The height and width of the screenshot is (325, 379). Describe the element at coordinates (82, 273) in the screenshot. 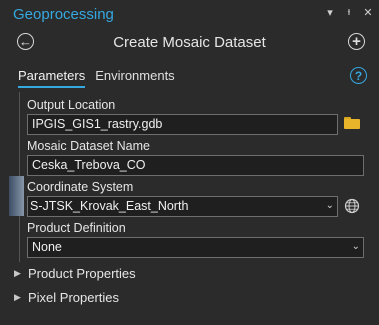

I see `section-label: Product Properties` at that location.